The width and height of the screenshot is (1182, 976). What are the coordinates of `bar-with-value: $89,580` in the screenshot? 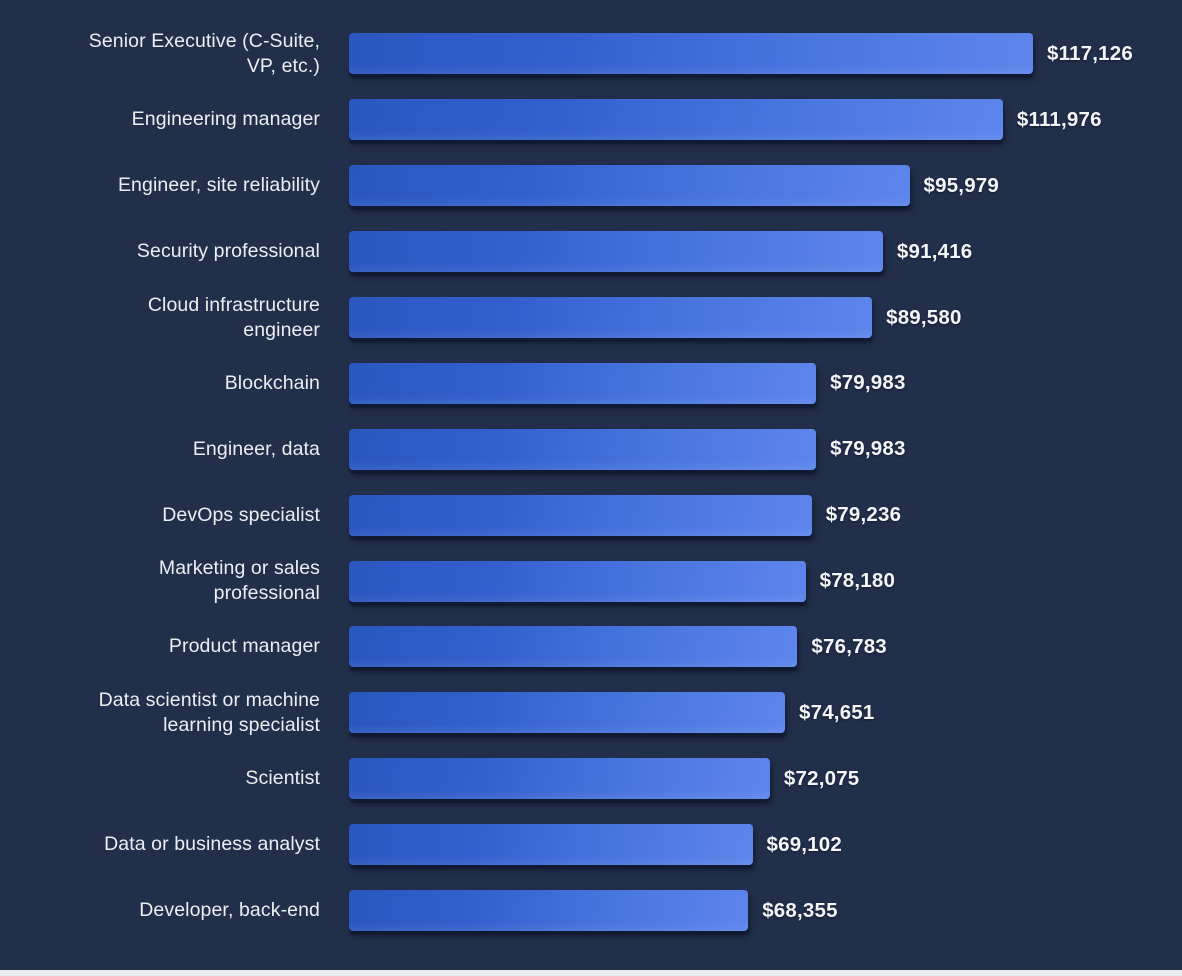 It's located at (655, 317).